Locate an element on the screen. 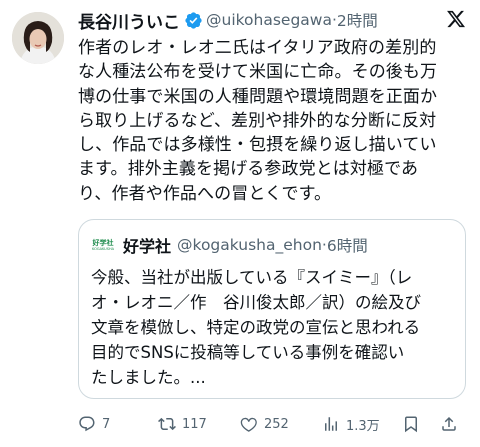  like-count: 252 is located at coordinates (276, 424).